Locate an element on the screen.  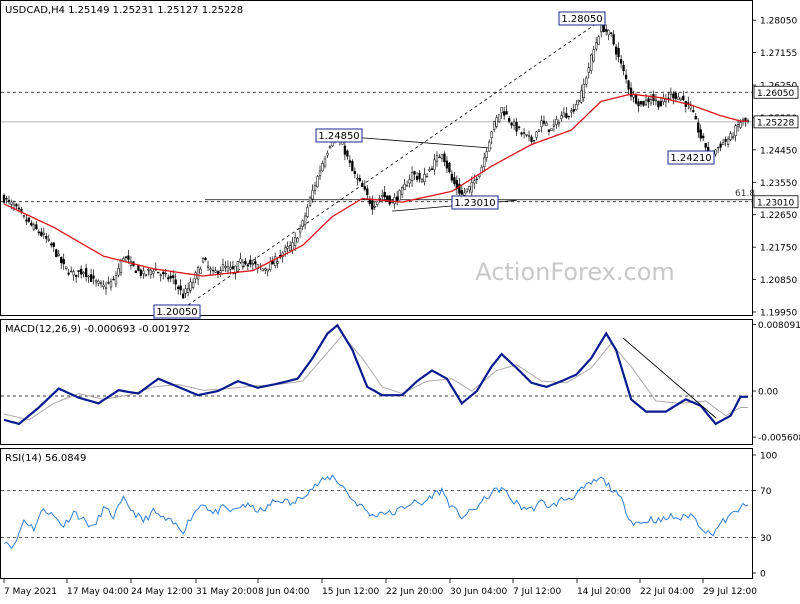
macd-y-tick-label: 0.008091 is located at coordinates (779, 326).